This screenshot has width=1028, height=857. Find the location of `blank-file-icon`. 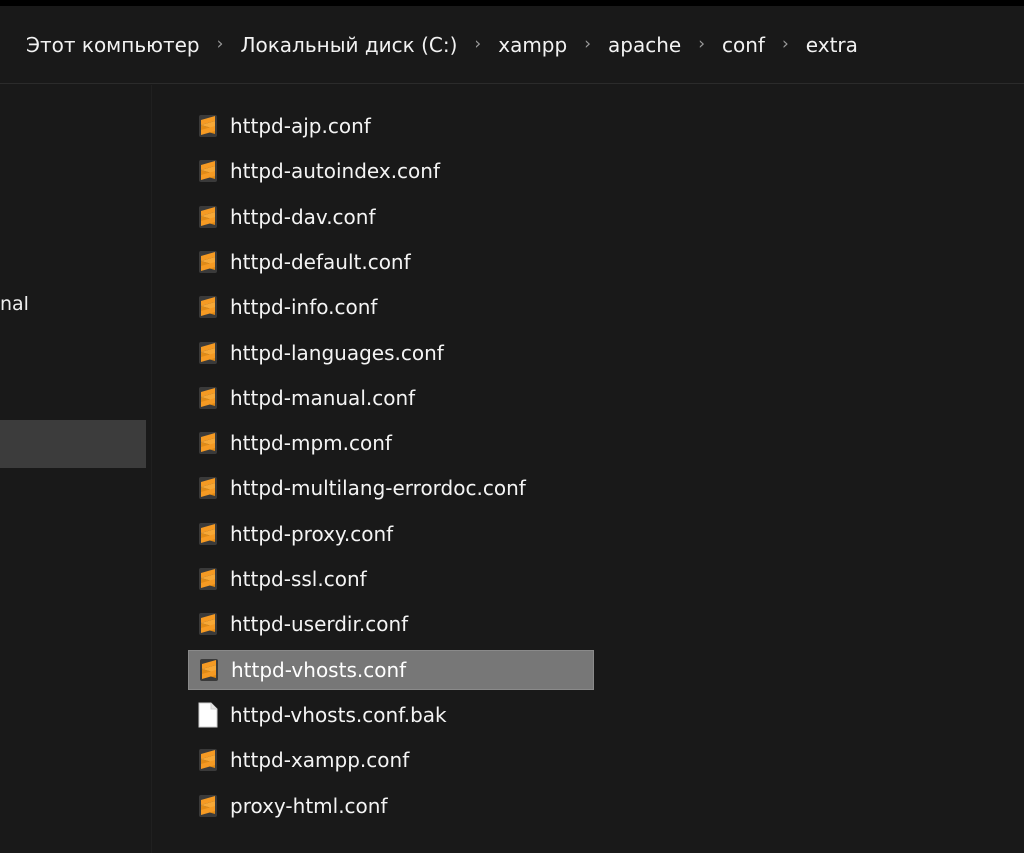

blank-file-icon is located at coordinates (208, 715).